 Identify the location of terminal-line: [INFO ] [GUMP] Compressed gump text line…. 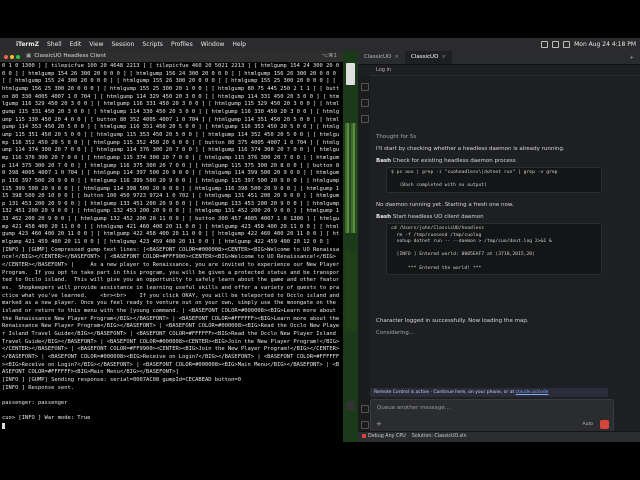
(172, 311).